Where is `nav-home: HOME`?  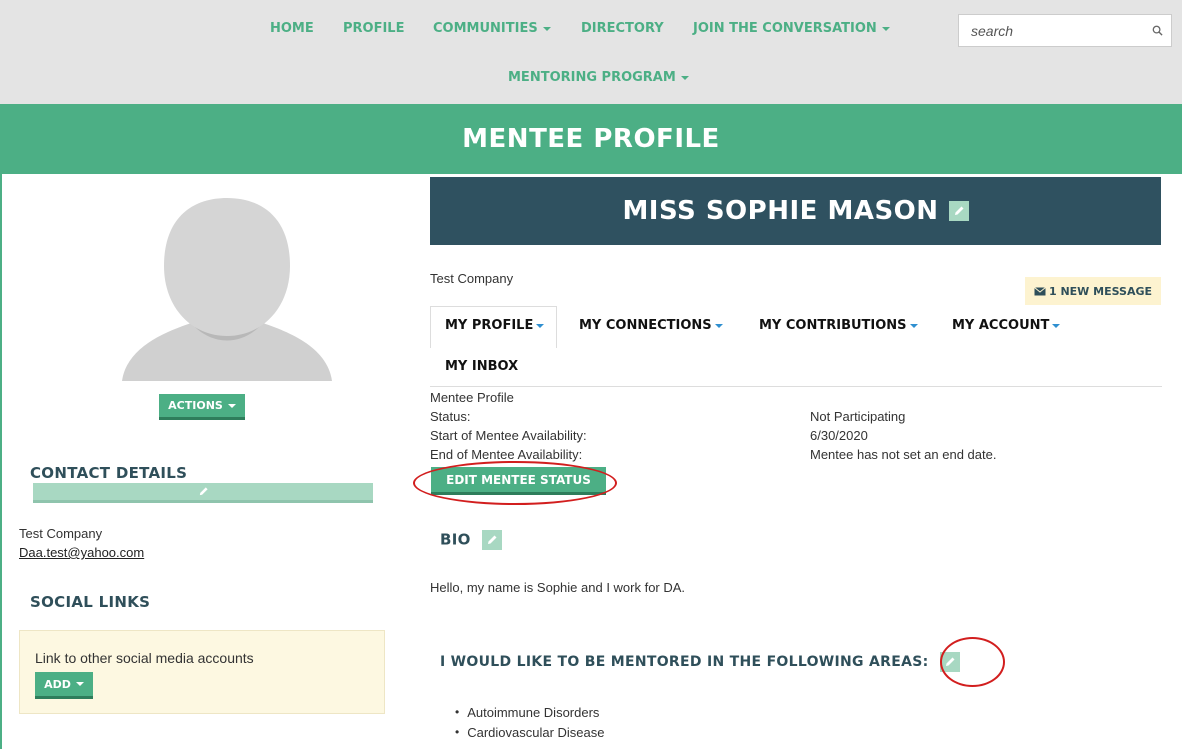
nav-home: HOME is located at coordinates (292, 28).